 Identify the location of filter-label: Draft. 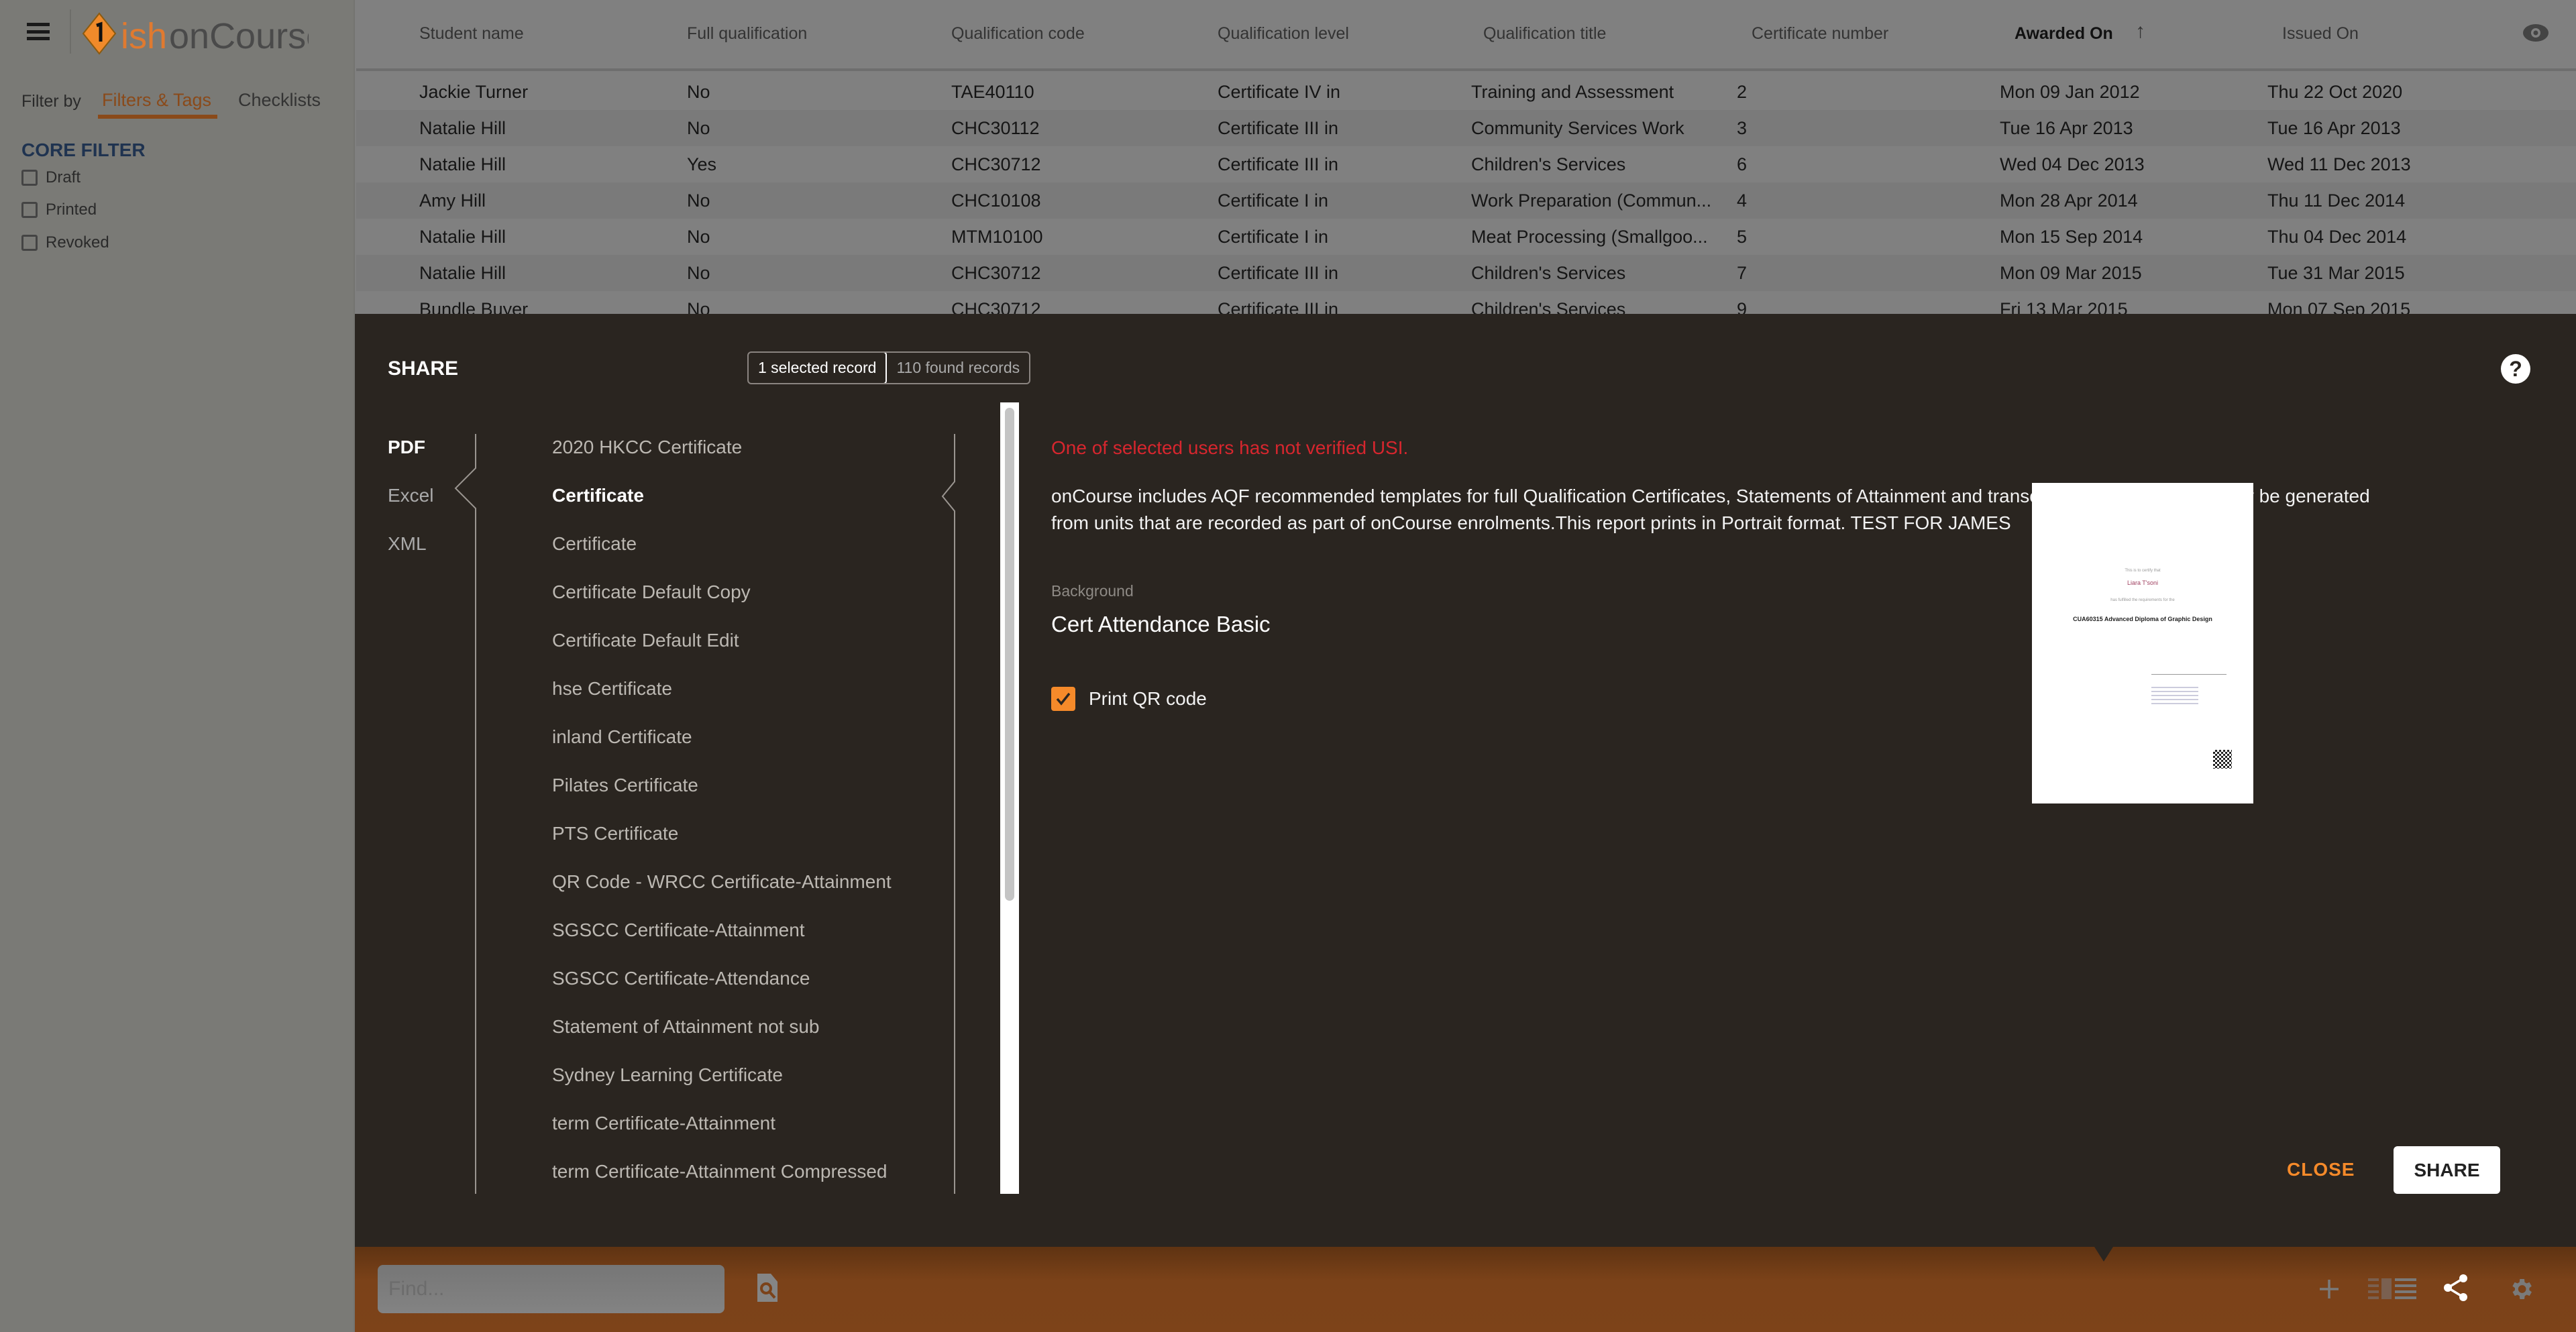
(63, 177).